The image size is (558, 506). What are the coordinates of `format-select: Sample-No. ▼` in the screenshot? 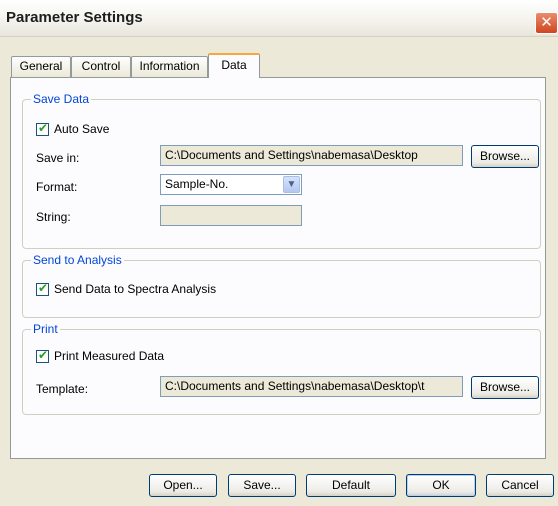 It's located at (231, 184).